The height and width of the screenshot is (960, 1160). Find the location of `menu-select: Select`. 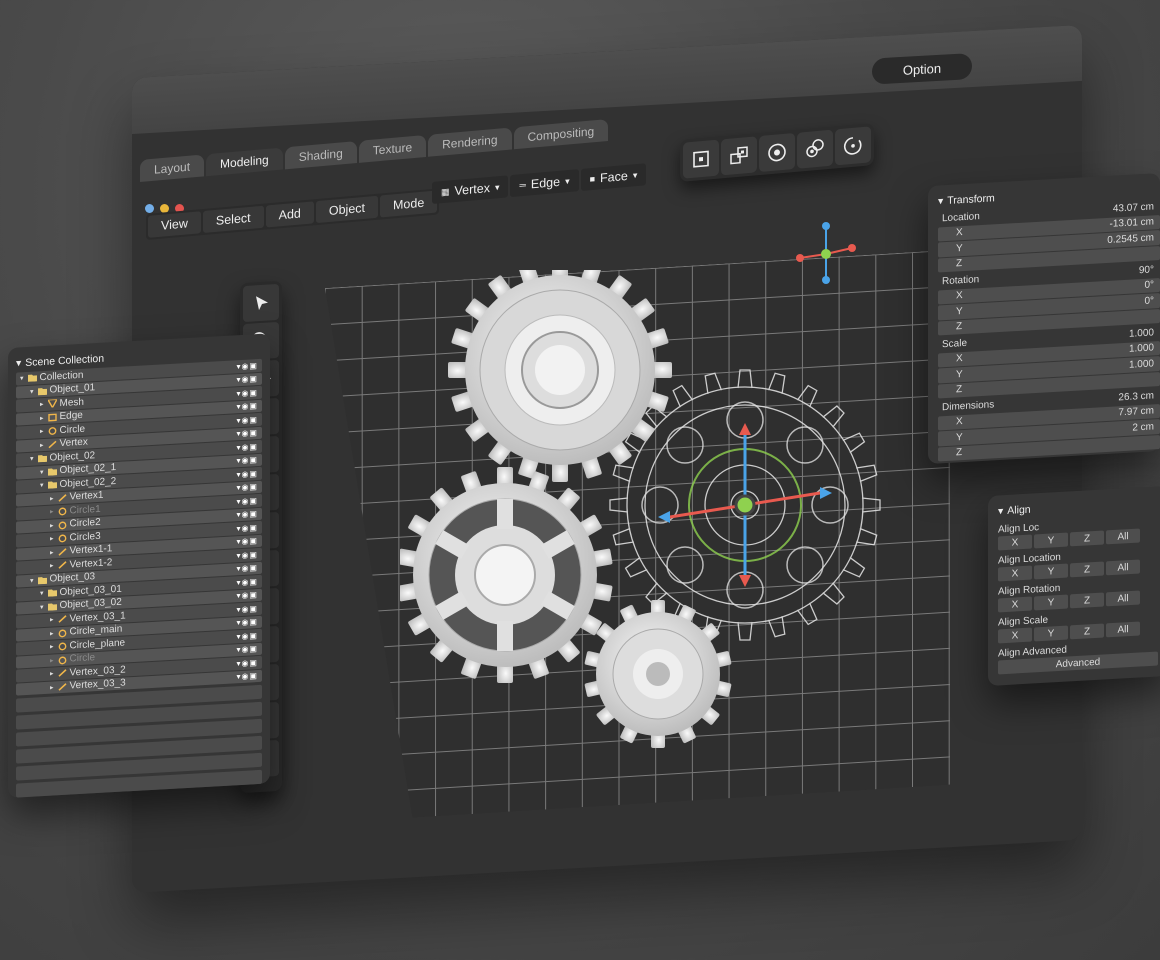

menu-select: Select is located at coordinates (233, 219).